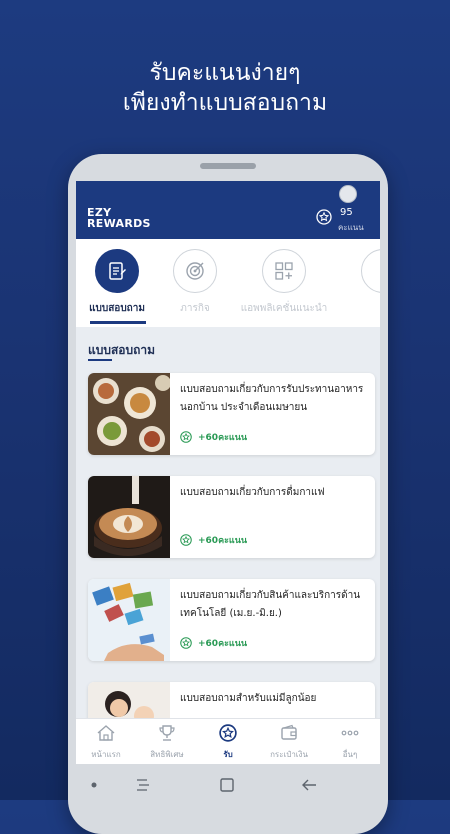 This screenshot has height=834, width=450. I want to click on tab-label: แบบสอบถาม, so click(117, 308).